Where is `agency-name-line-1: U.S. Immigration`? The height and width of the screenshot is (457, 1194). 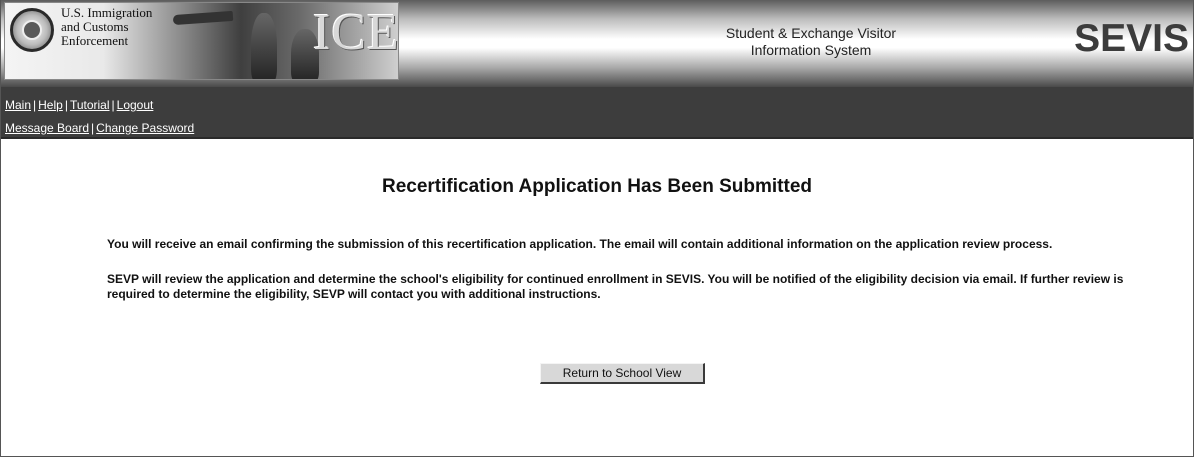
agency-name-line-1: U.S. Immigration is located at coordinates (107, 12).